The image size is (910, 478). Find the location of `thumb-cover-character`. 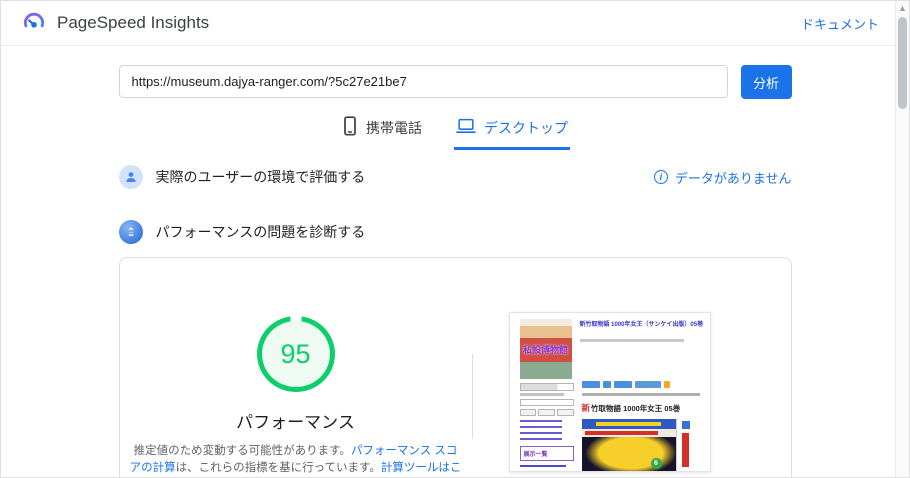

thumb-cover-character is located at coordinates (628, 454).